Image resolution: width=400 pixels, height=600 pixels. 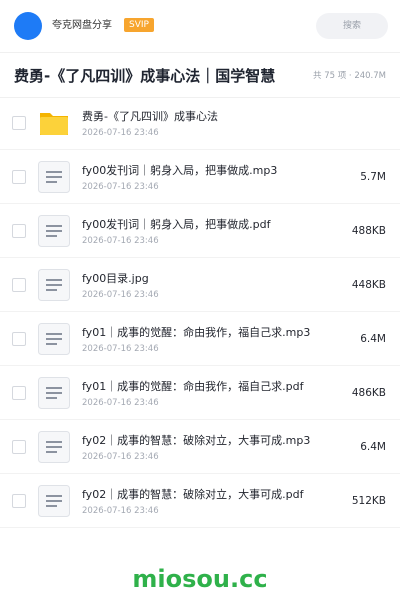 I want to click on folder-row: 费勇-《了凡四训》成事心法 2026-07-16 23:46, so click(x=200, y=123).